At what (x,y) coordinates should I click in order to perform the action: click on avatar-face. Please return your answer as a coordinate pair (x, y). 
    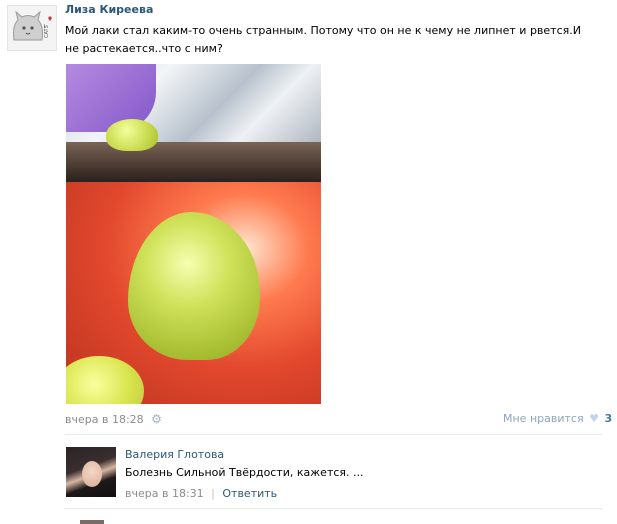
    Looking at the image, I should click on (92, 474).